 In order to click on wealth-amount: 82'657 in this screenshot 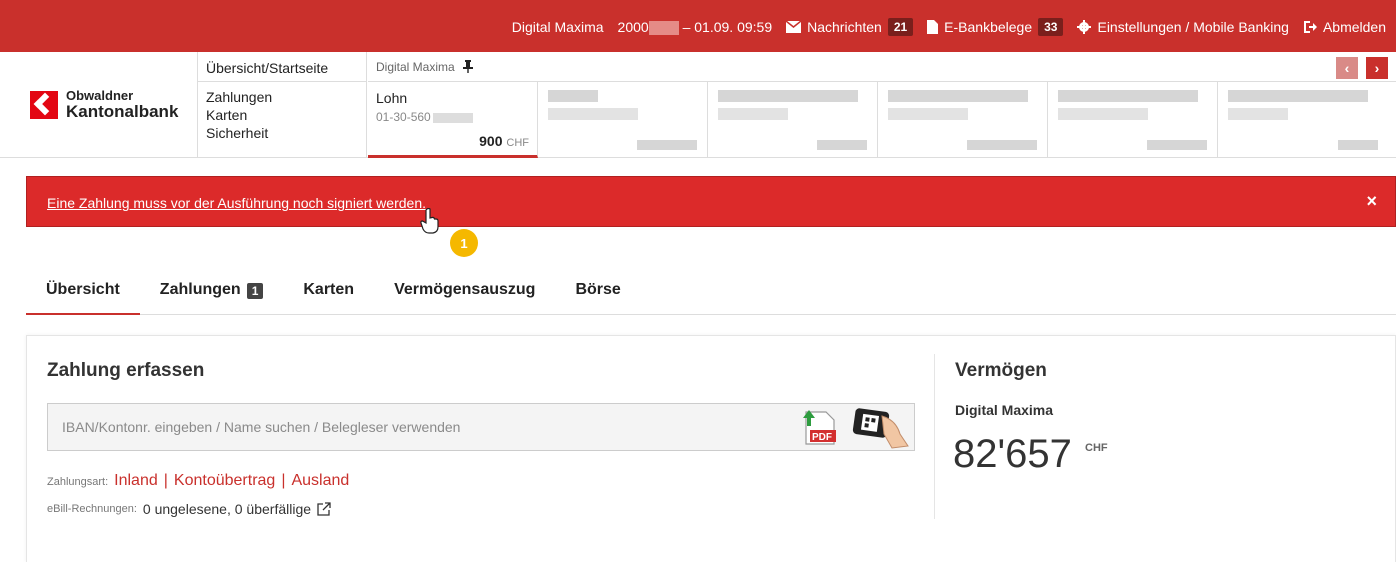, I will do `click(1012, 454)`.